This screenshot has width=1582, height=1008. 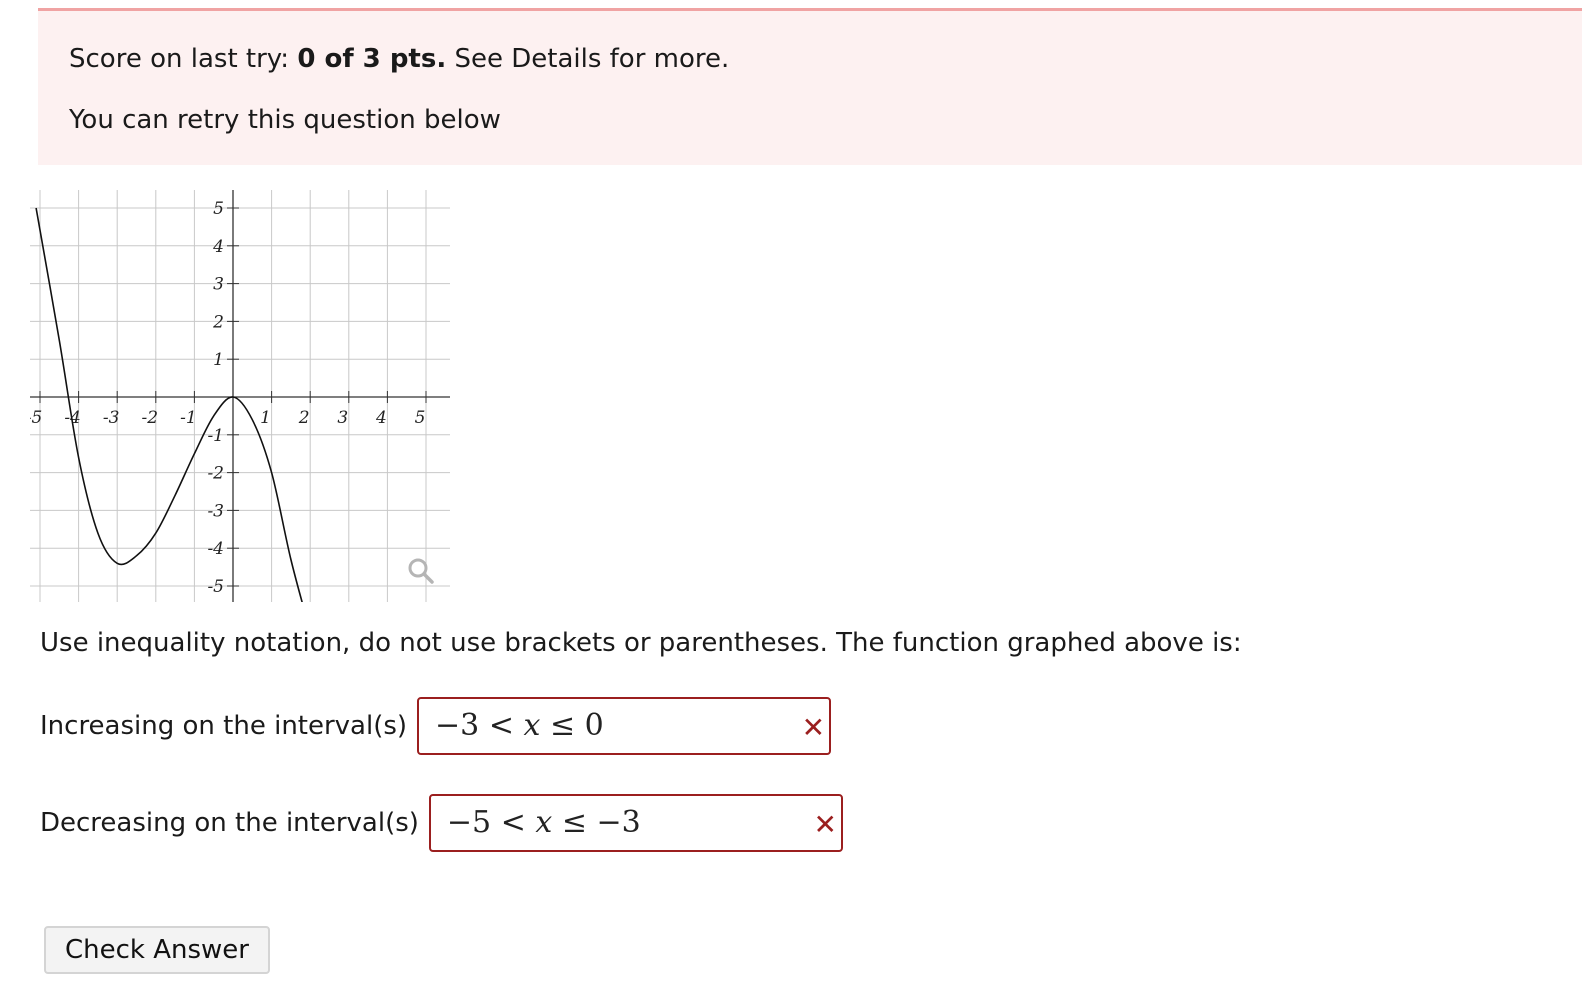 I want to click on function-curve, so click(x=169, y=404).